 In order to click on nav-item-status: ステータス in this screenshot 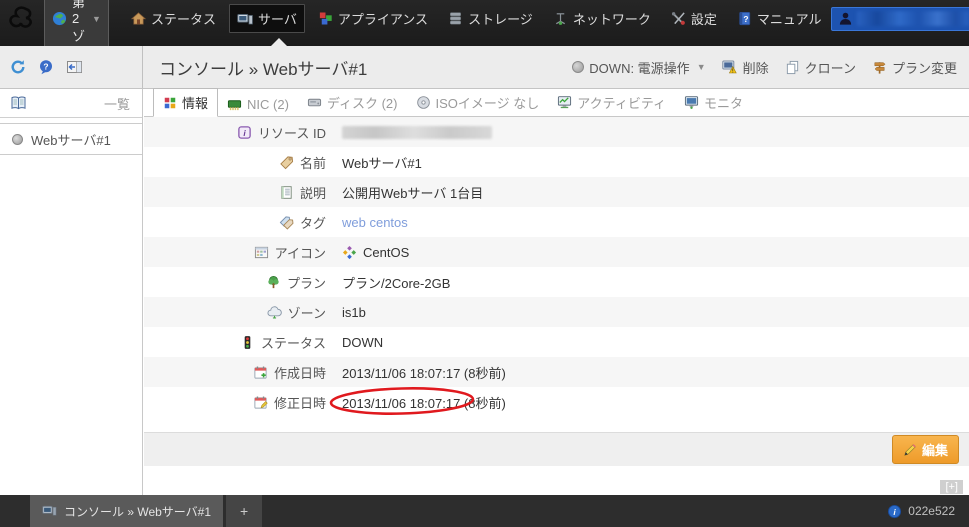, I will do `click(173, 18)`.